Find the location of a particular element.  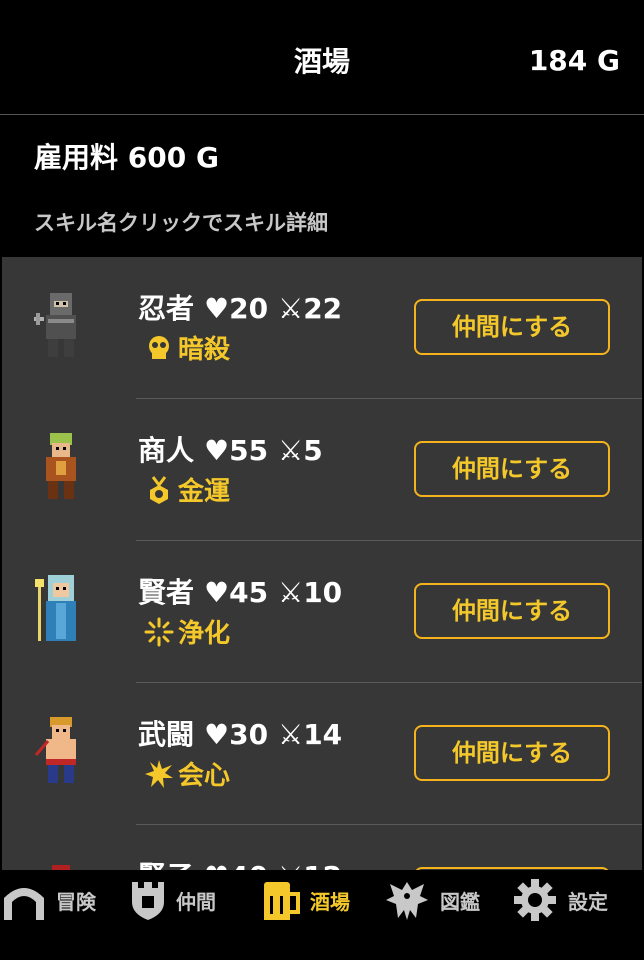

job-name: 賢子 is located at coordinates (166, 865).